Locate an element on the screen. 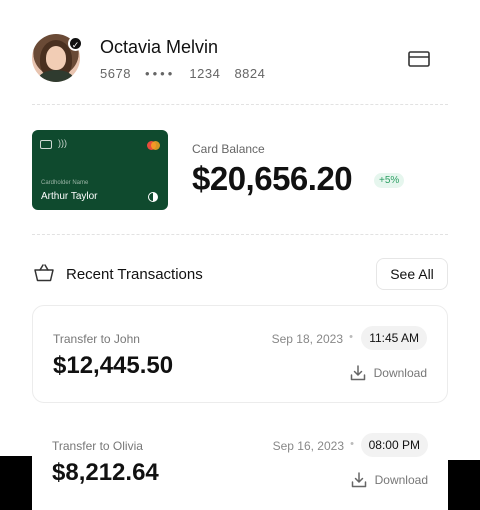  balance-change-badge: +5% is located at coordinates (389, 180).